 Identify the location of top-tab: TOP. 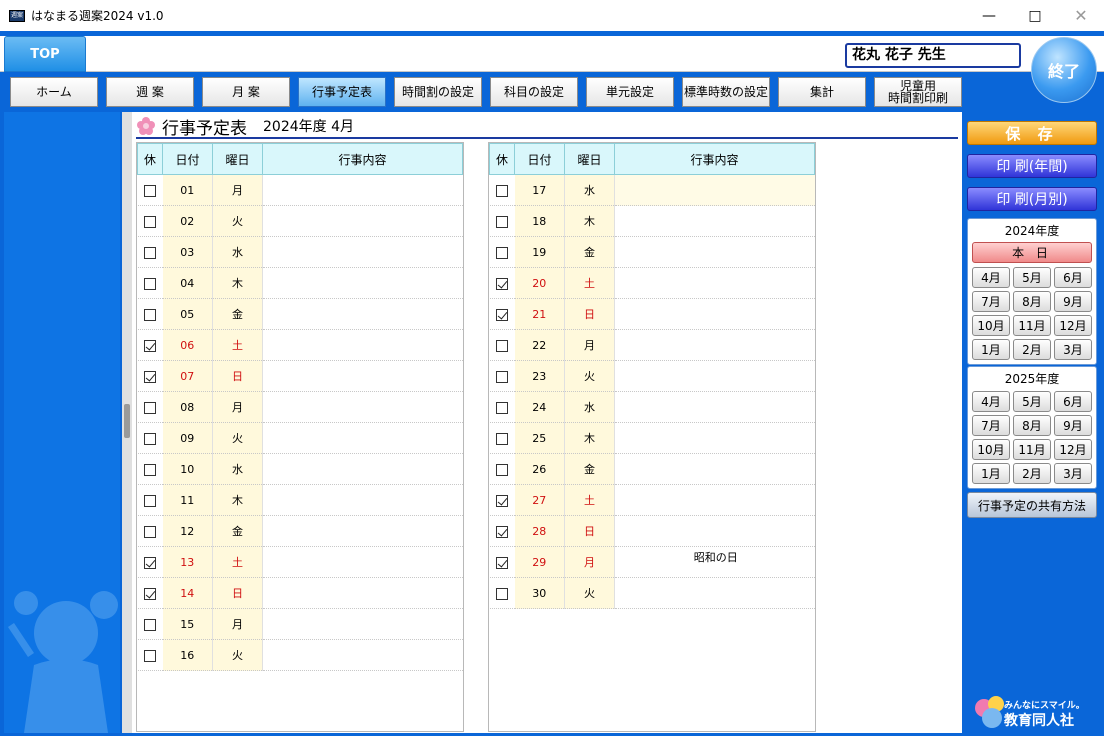
(45, 54).